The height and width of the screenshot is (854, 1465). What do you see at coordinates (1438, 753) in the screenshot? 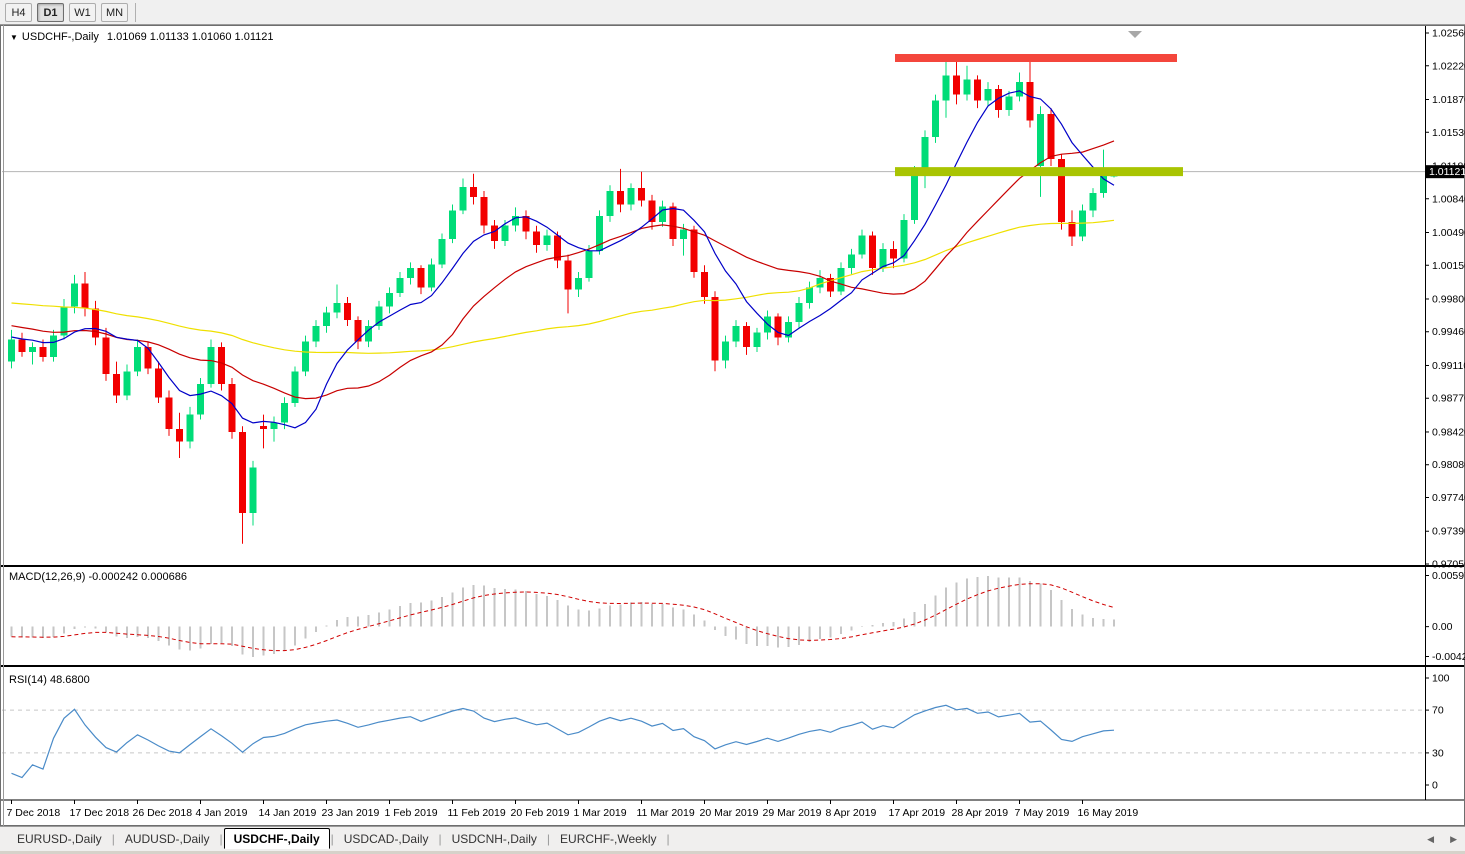
I see `rsi-axis-label: 30` at bounding box center [1438, 753].